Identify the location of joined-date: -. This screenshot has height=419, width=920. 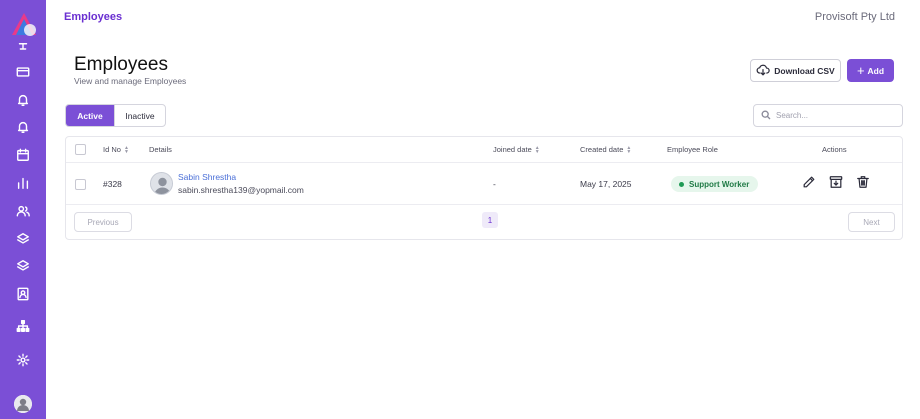
(494, 184).